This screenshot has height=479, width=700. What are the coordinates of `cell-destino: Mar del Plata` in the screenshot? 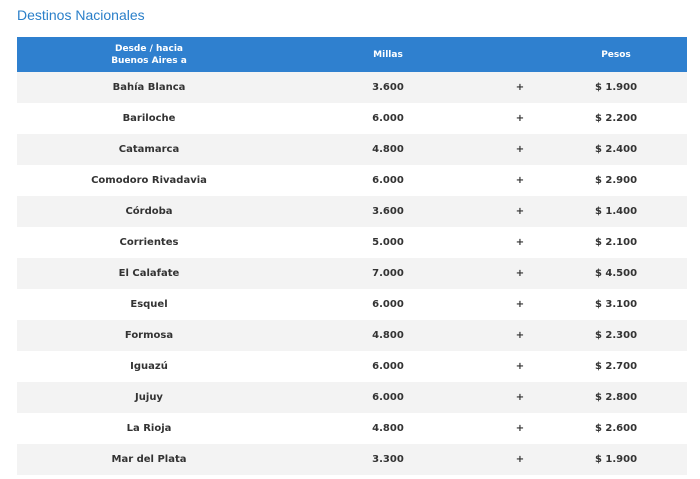 It's located at (149, 459).